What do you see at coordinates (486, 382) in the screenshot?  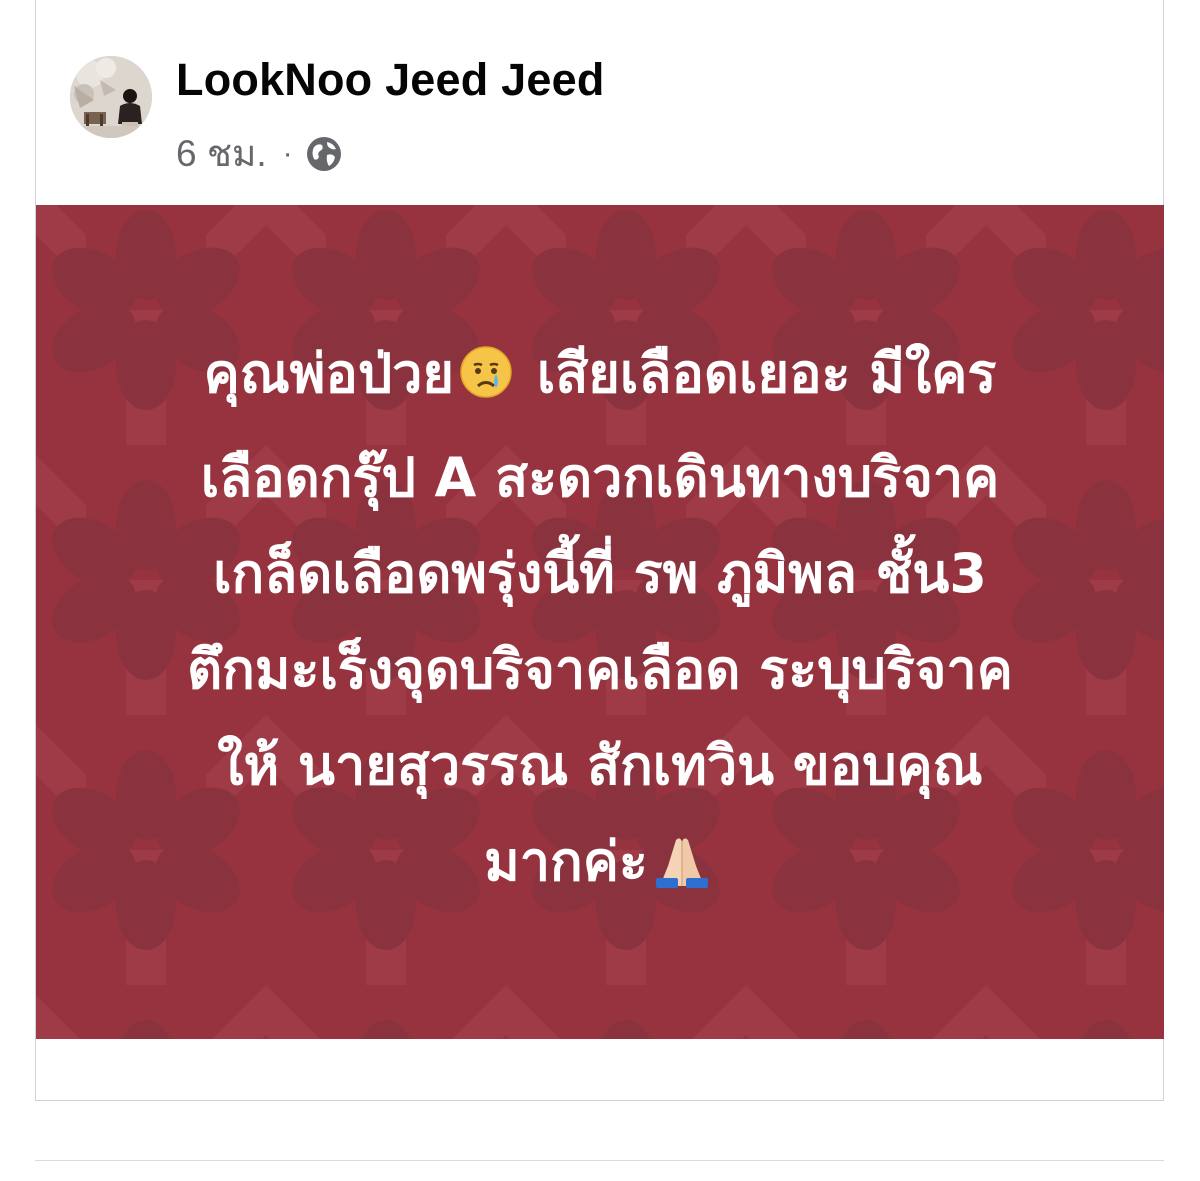 I see `crying-face-emoji` at bounding box center [486, 382].